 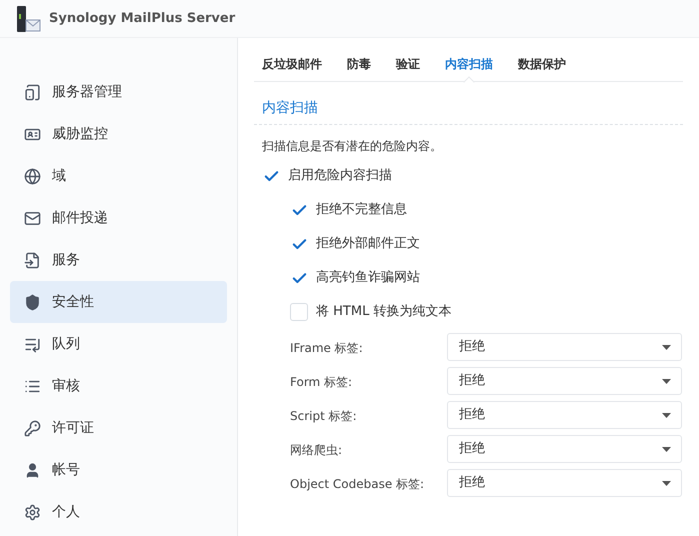 I want to click on file-arrow-icon, so click(x=32, y=260).